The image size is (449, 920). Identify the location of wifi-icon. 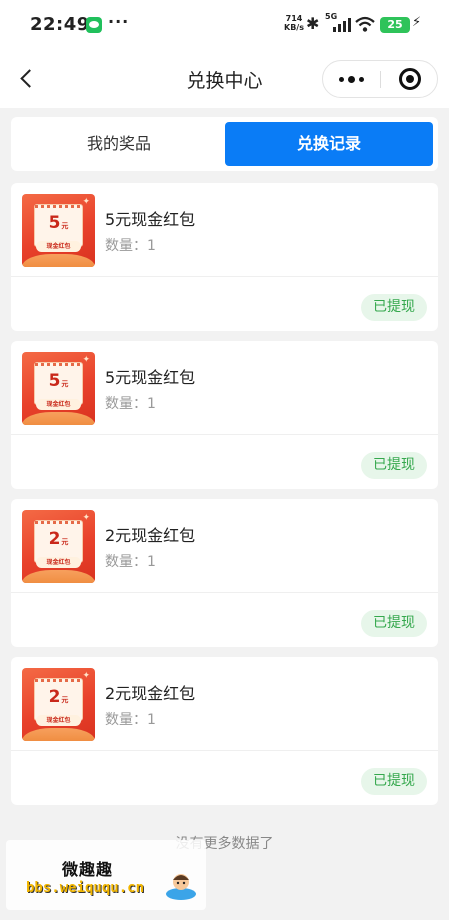
(365, 24).